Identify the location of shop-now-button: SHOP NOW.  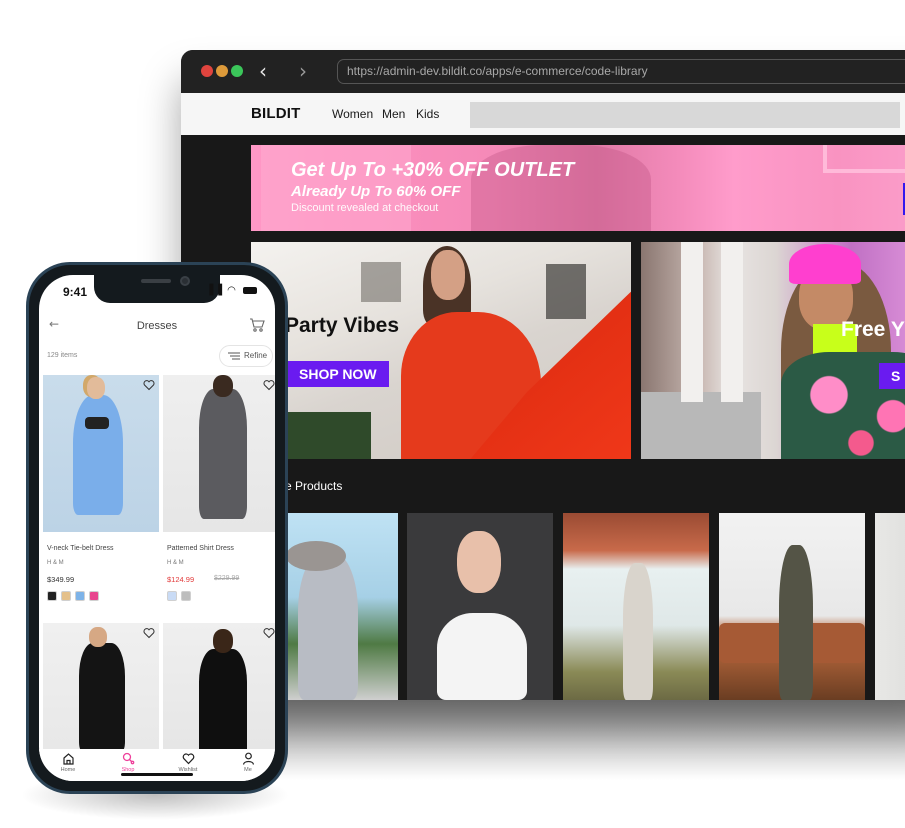
(338, 374).